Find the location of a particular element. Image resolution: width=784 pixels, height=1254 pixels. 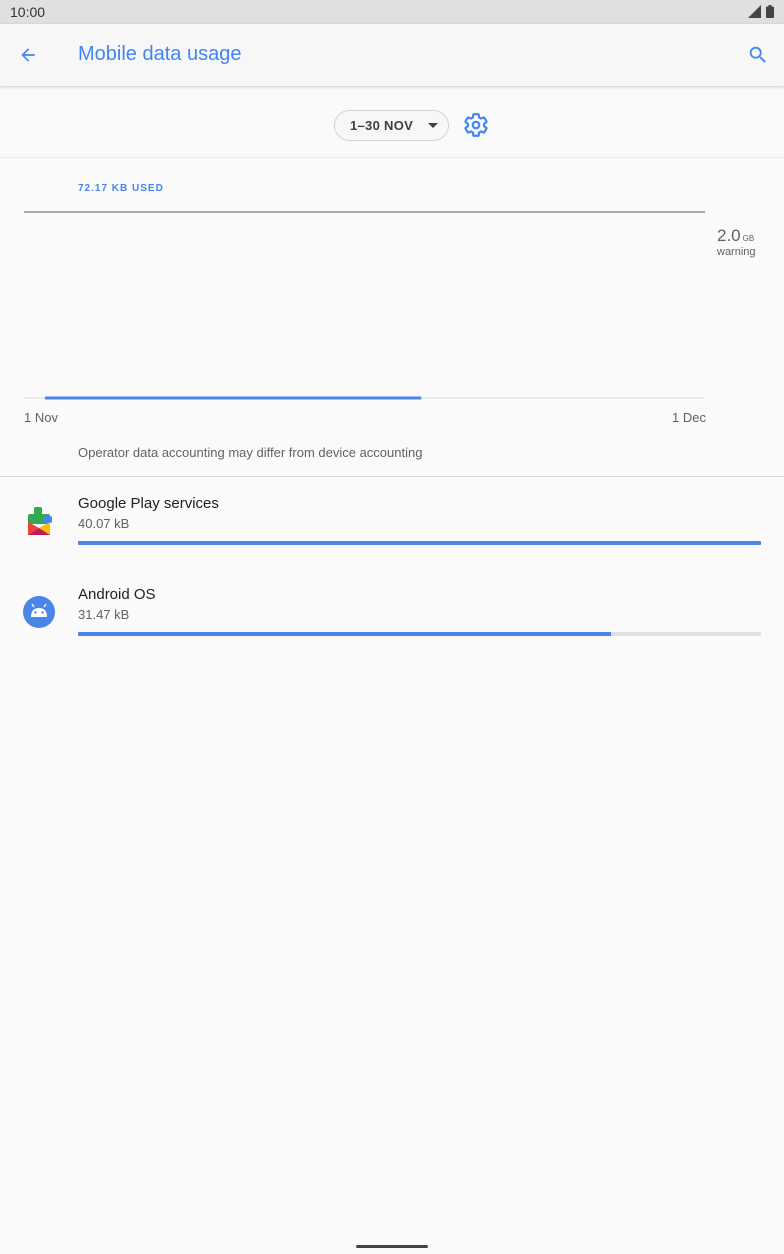

search-icon is located at coordinates (757, 54).